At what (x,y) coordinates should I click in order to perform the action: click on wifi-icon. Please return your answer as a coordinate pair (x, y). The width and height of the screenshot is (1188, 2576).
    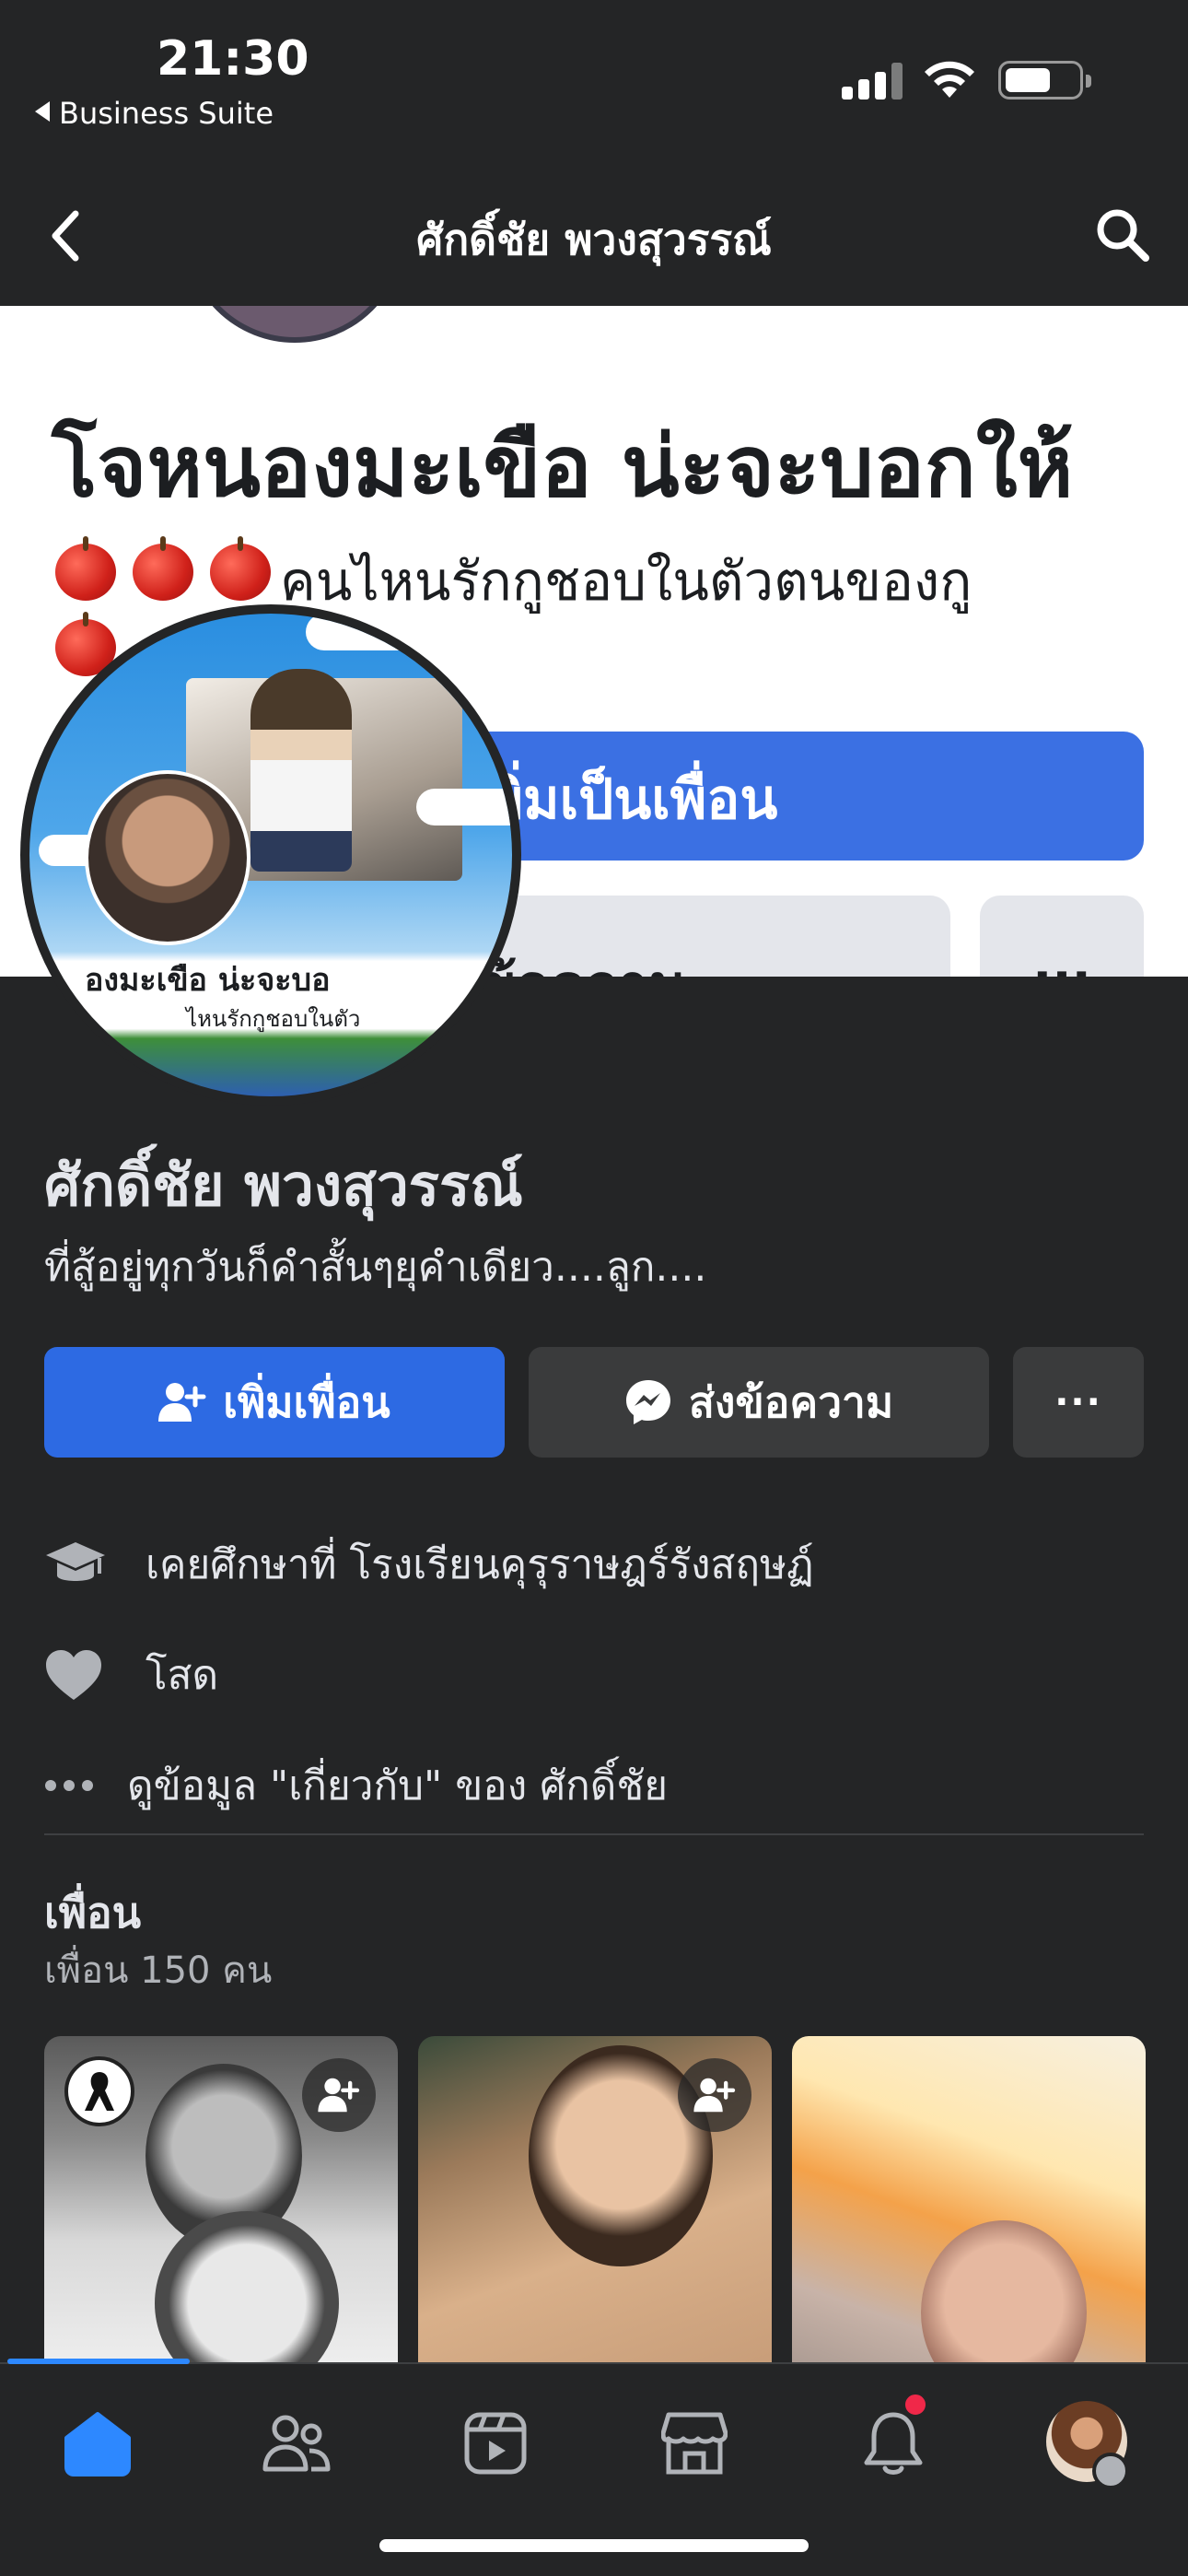
    Looking at the image, I should click on (949, 79).